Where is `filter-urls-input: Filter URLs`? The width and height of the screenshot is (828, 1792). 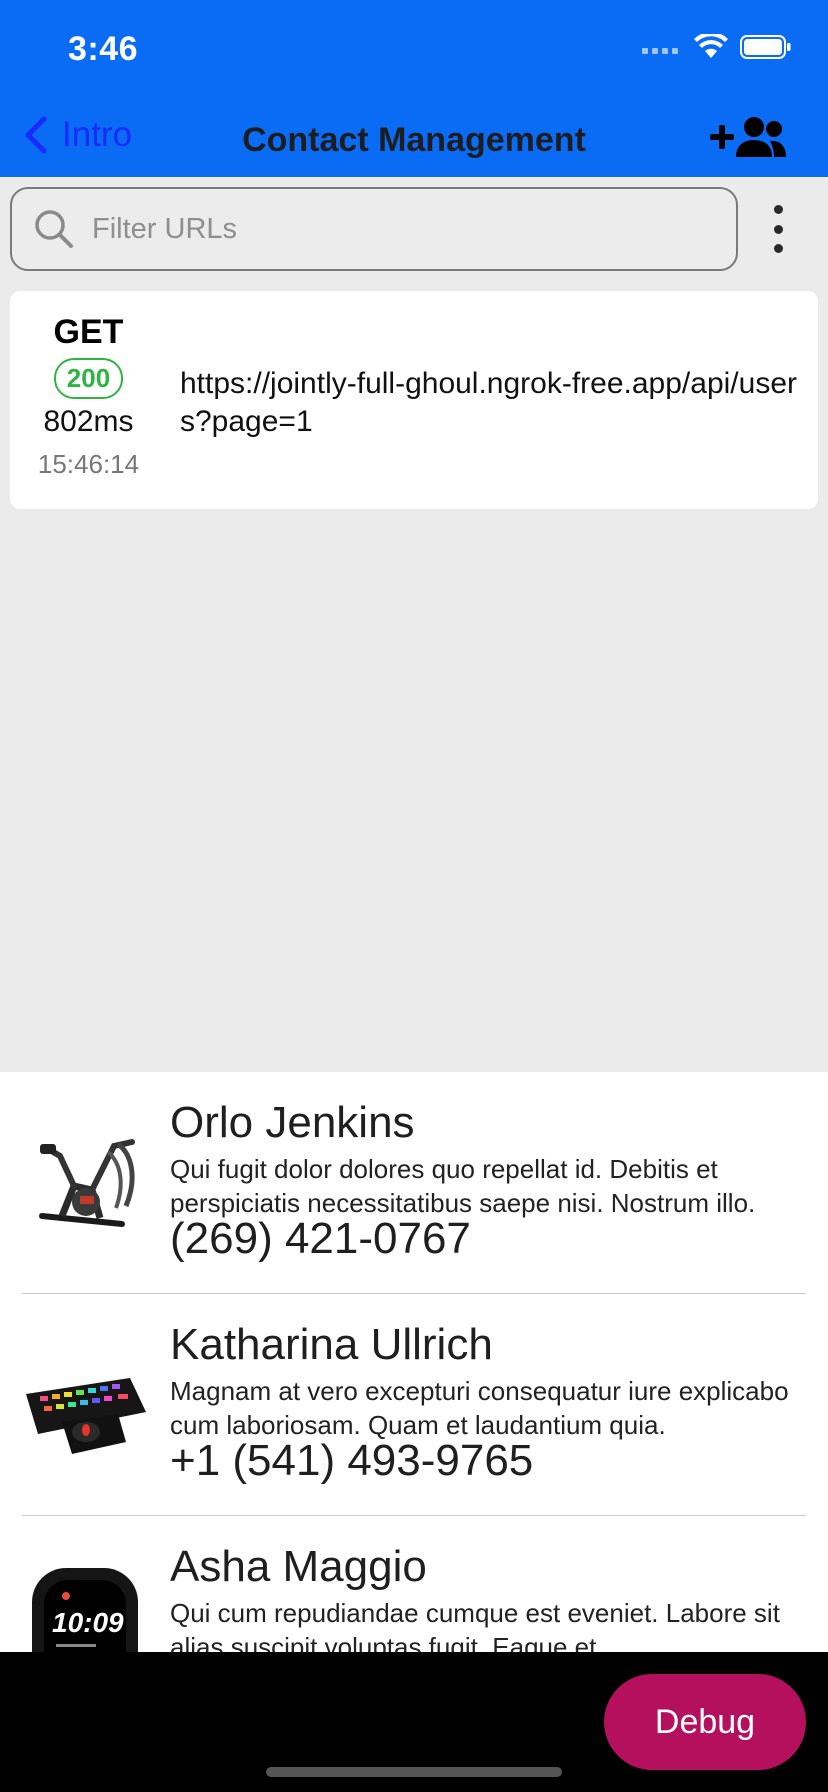
filter-urls-input: Filter URLs is located at coordinates (374, 229).